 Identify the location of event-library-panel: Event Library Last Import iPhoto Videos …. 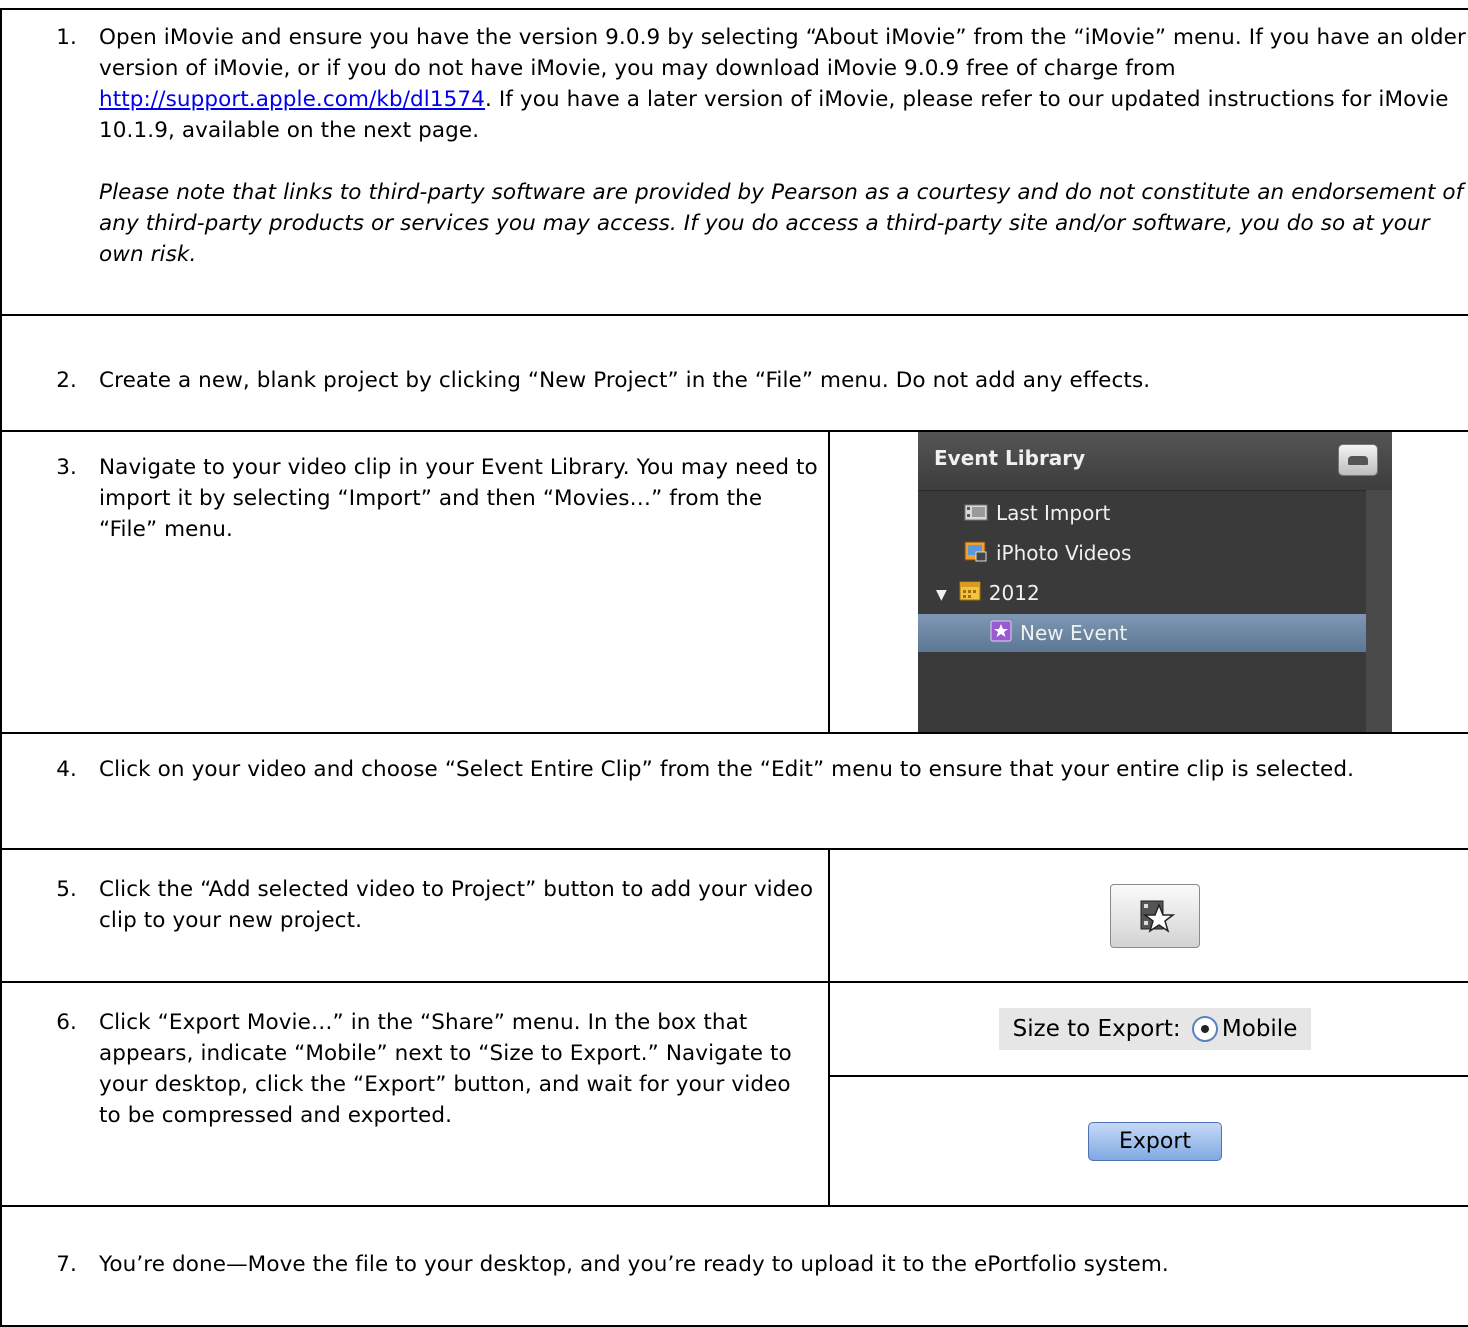
(1155, 582).